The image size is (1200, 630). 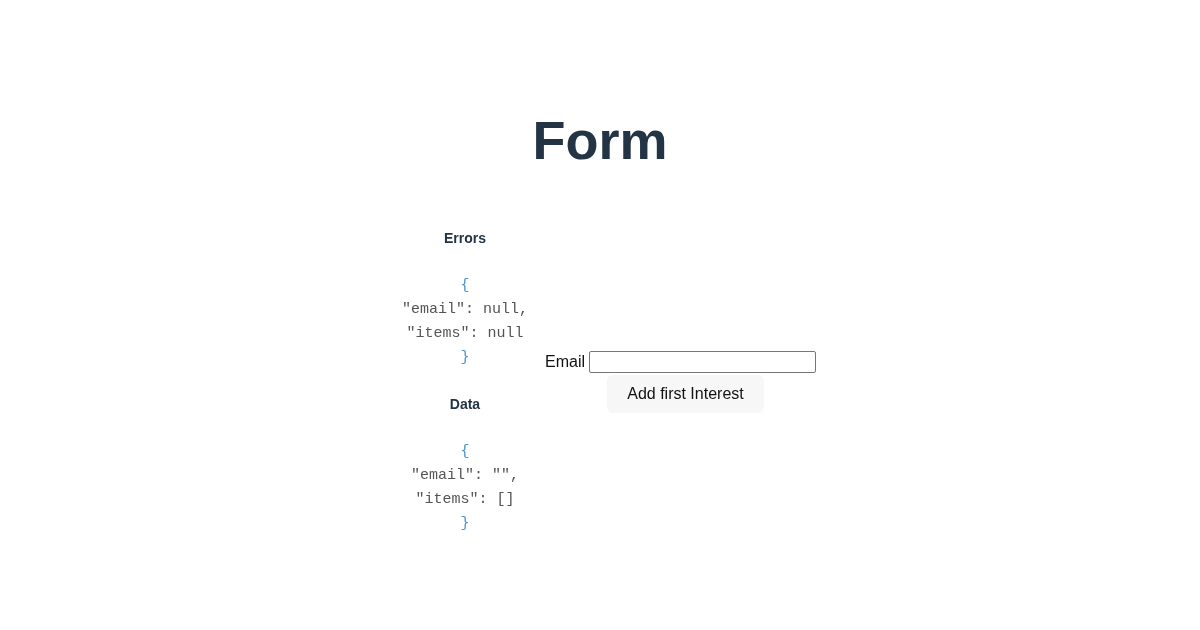 I want to click on email-input, so click(x=702, y=362).